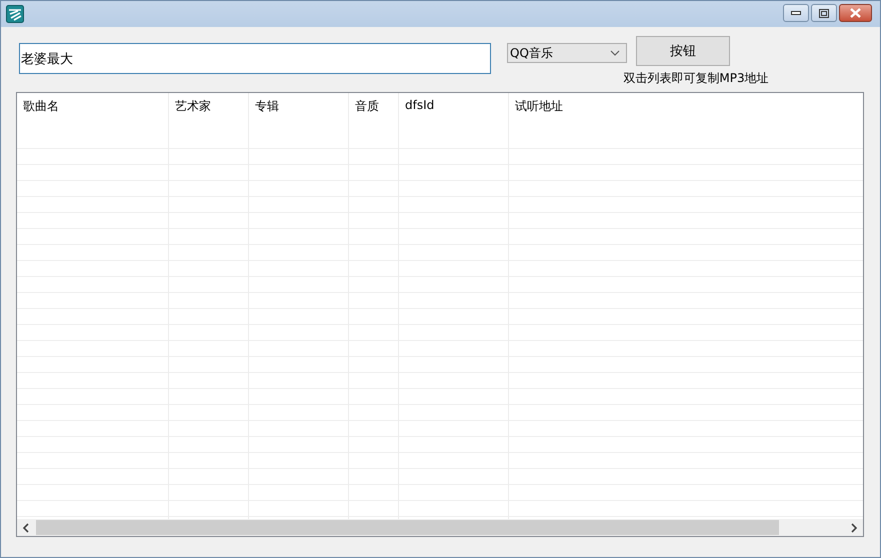 The image size is (881, 558). I want to click on close-button, so click(855, 13).